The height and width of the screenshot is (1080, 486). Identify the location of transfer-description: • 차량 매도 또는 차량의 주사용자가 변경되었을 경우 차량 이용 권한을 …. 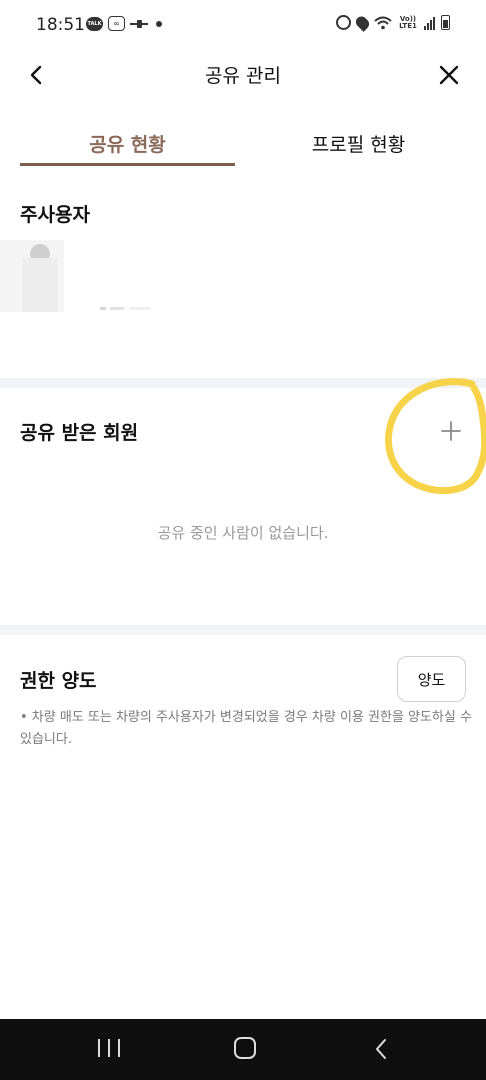
(246, 728).